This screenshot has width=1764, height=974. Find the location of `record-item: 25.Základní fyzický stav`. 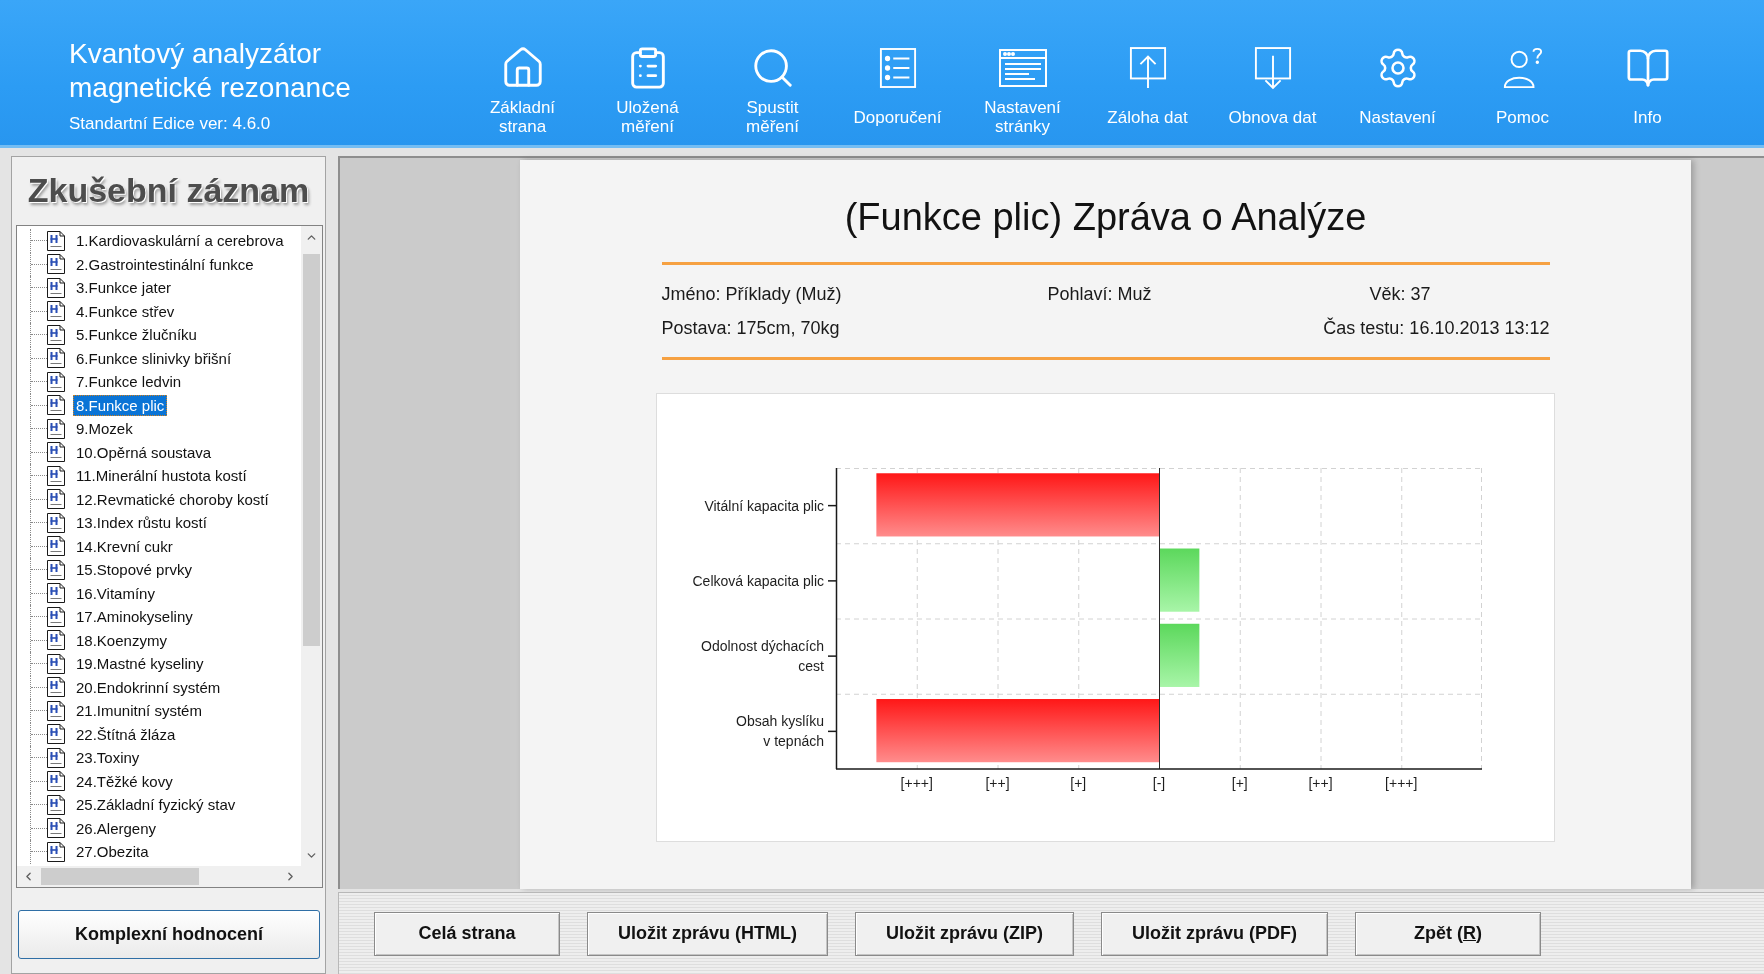

record-item: 25.Základní fyzický stav is located at coordinates (156, 805).